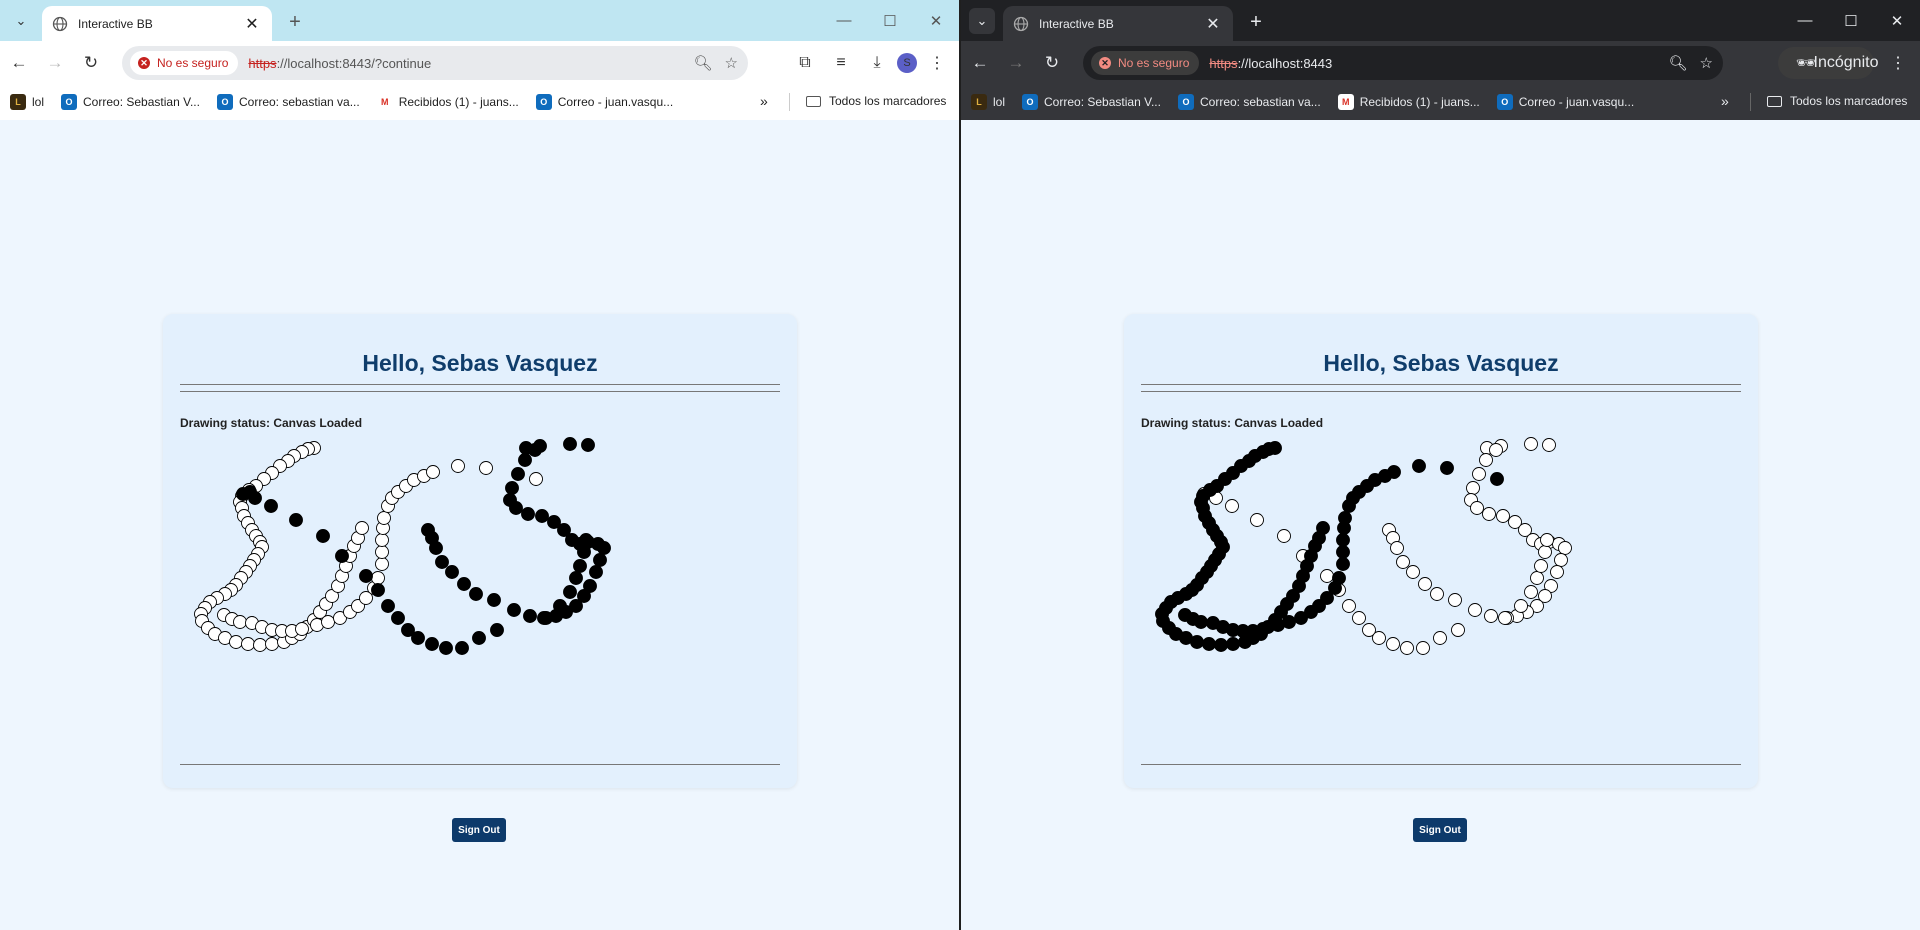 The height and width of the screenshot is (930, 1920). I want to click on incognito-label: Incógnito, so click(1846, 62).